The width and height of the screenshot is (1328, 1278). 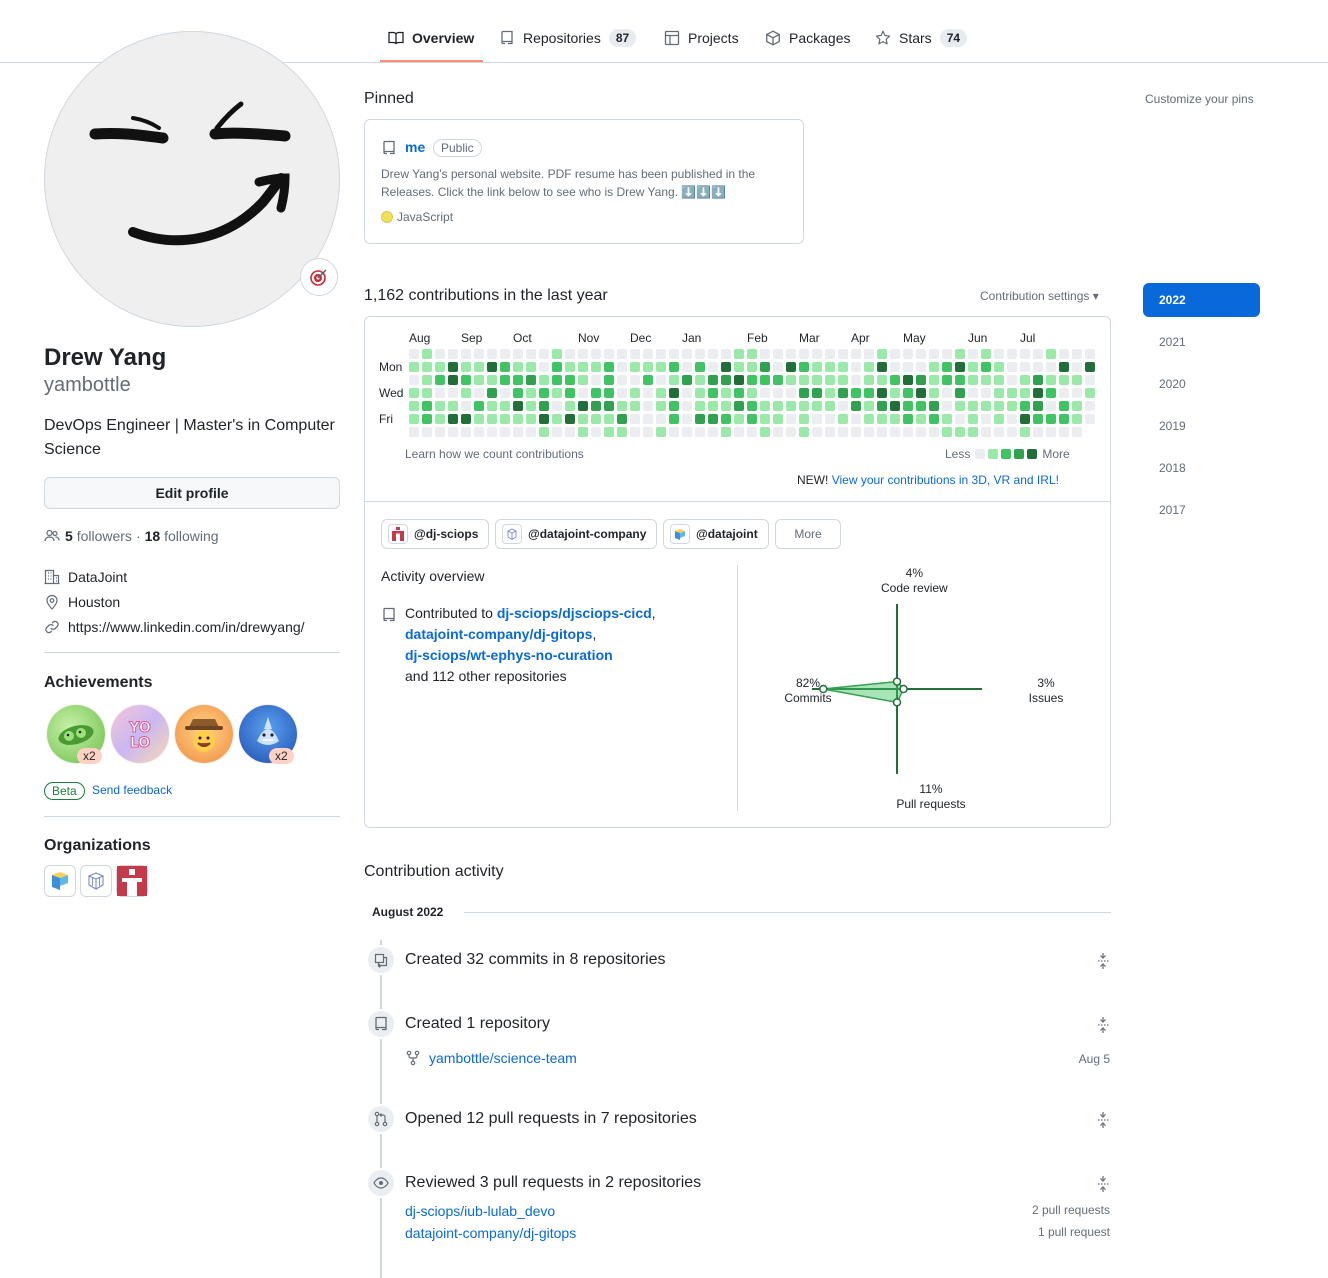 I want to click on tab-packages: Packages, so click(x=807, y=38).